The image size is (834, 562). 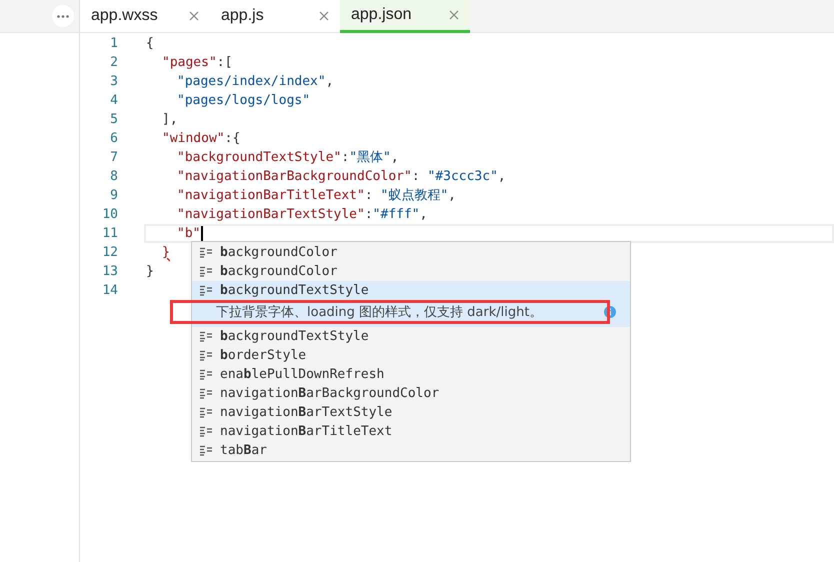 I want to click on line-number: 13, so click(x=109, y=271).